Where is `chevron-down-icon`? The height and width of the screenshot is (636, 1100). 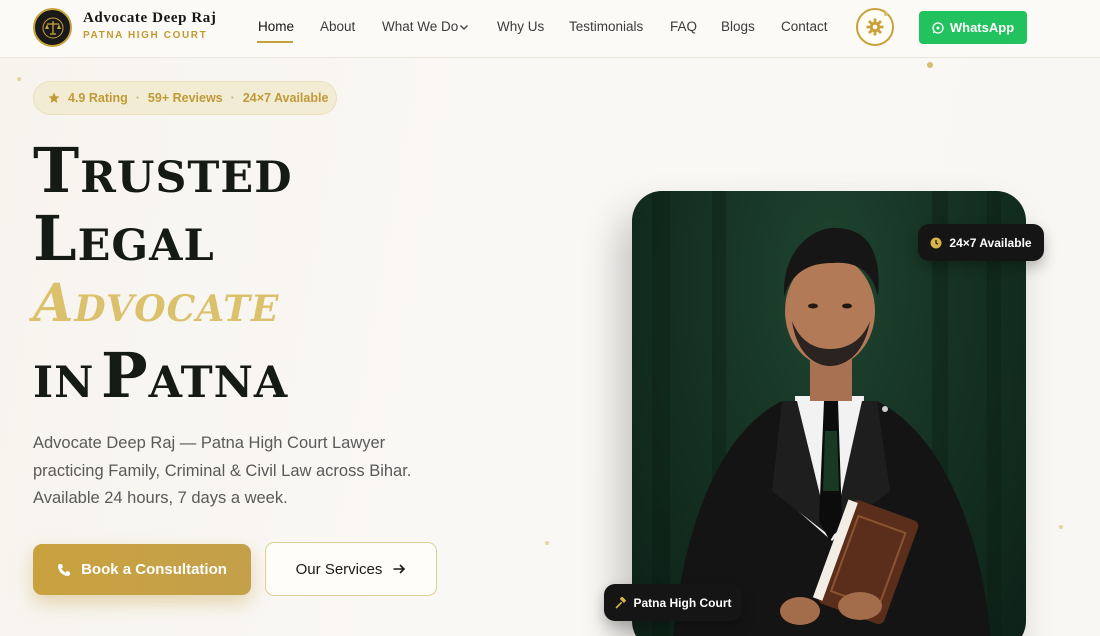 chevron-down-icon is located at coordinates (464, 27).